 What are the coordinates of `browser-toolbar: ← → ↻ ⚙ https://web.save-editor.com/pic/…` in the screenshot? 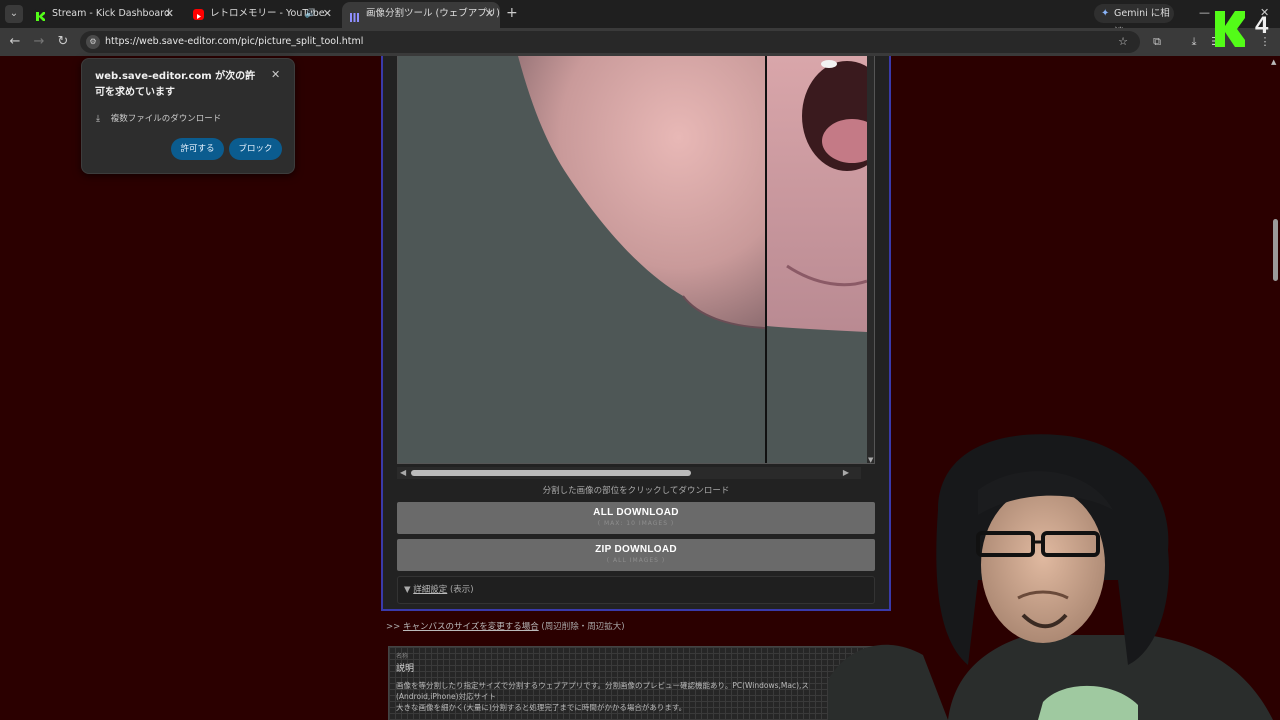 It's located at (640, 42).